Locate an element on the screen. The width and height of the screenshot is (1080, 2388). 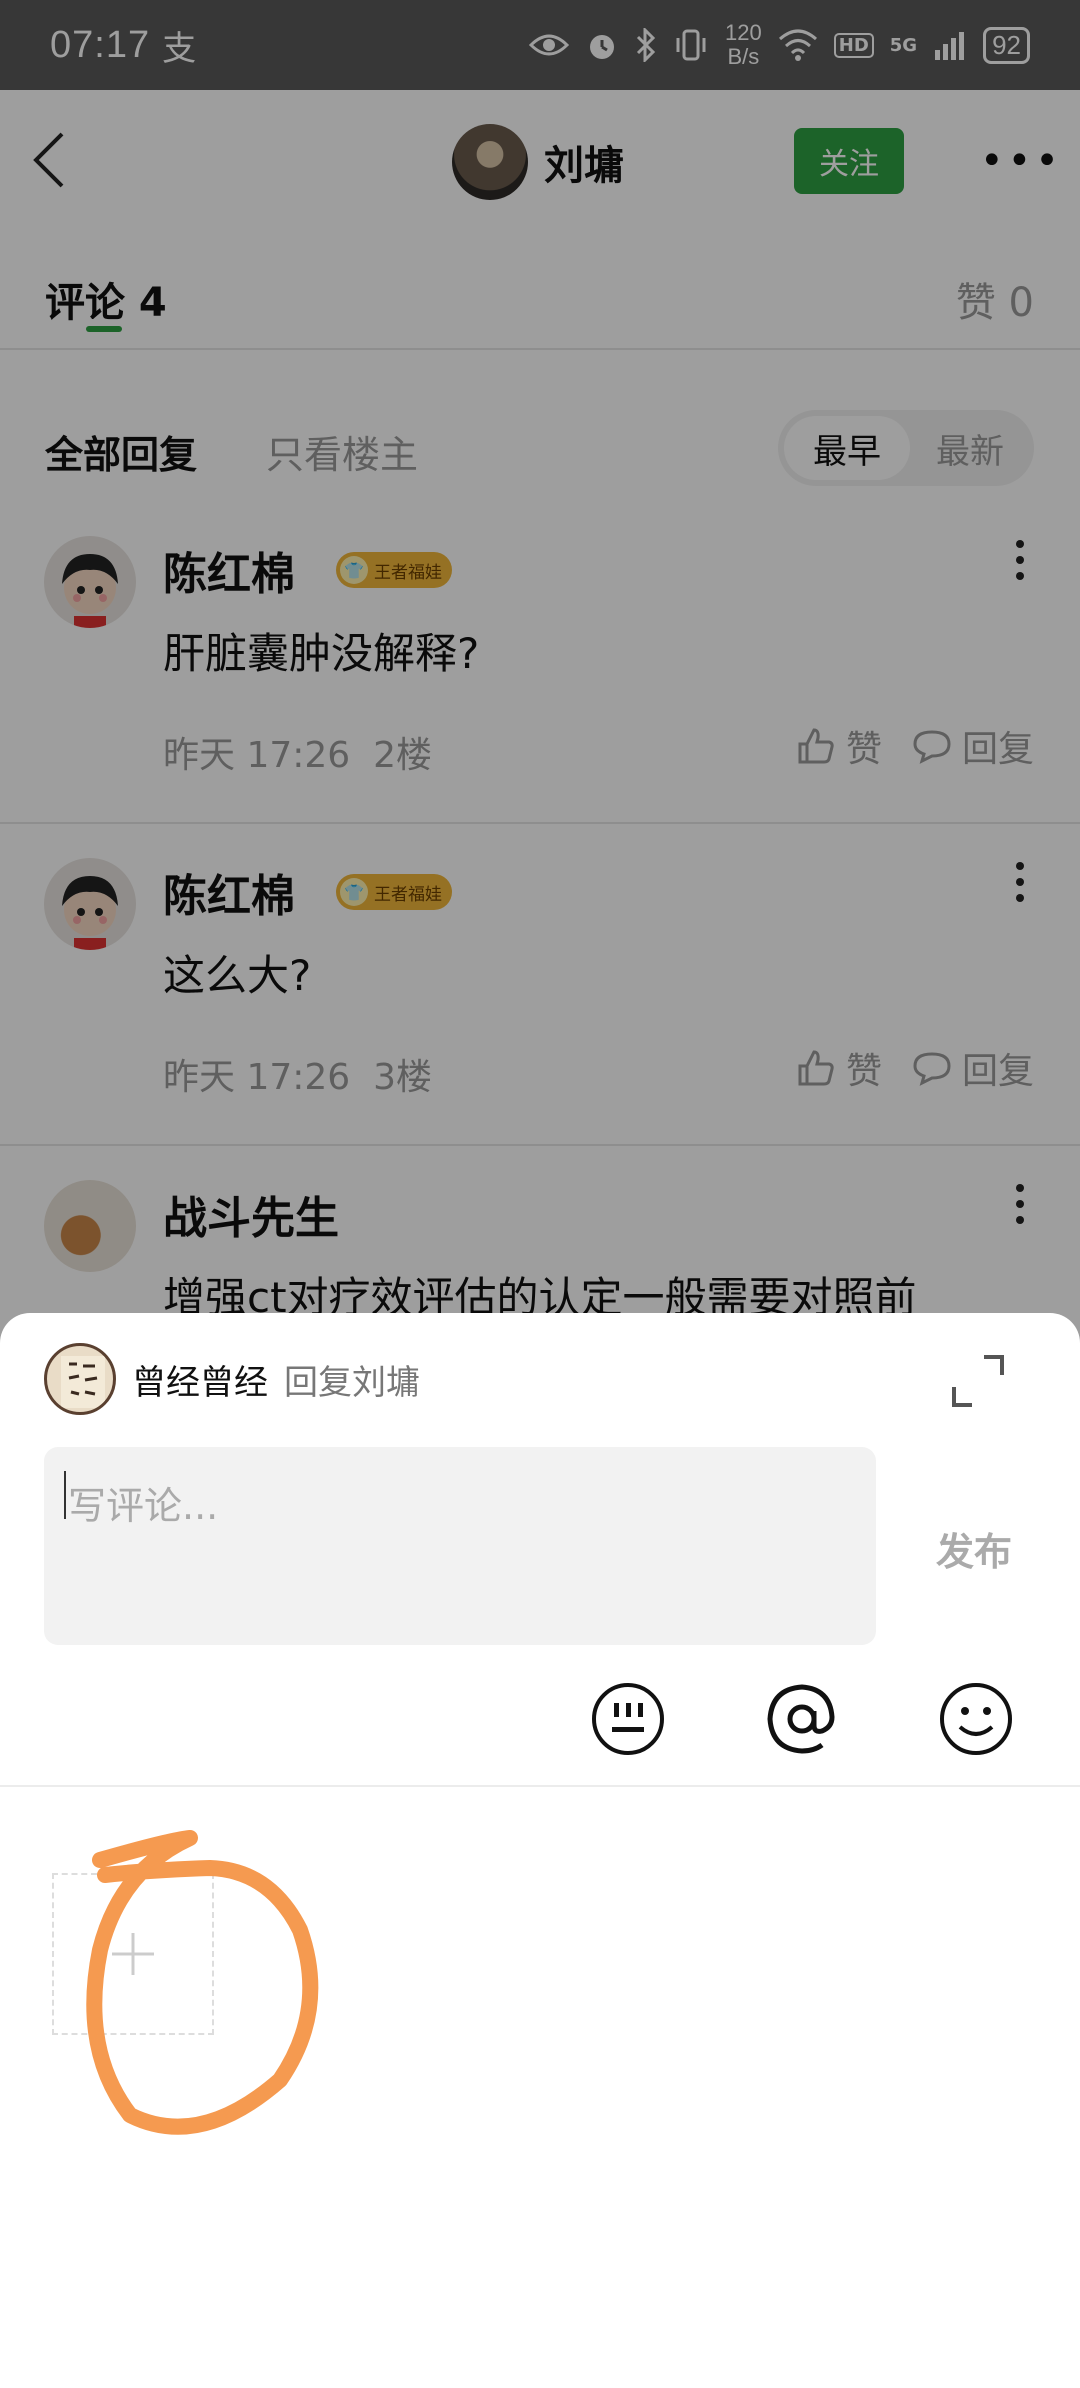
composer-toolbar is located at coordinates (540, 1726).